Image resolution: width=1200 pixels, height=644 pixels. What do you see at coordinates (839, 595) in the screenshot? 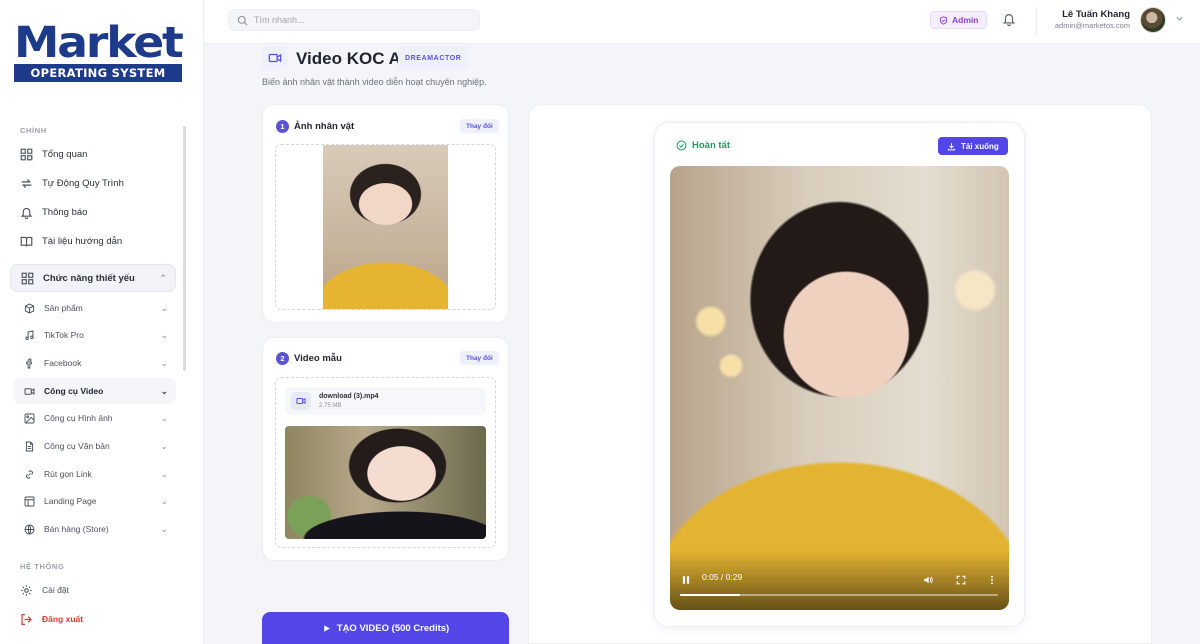
I see `video-progress-bar` at bounding box center [839, 595].